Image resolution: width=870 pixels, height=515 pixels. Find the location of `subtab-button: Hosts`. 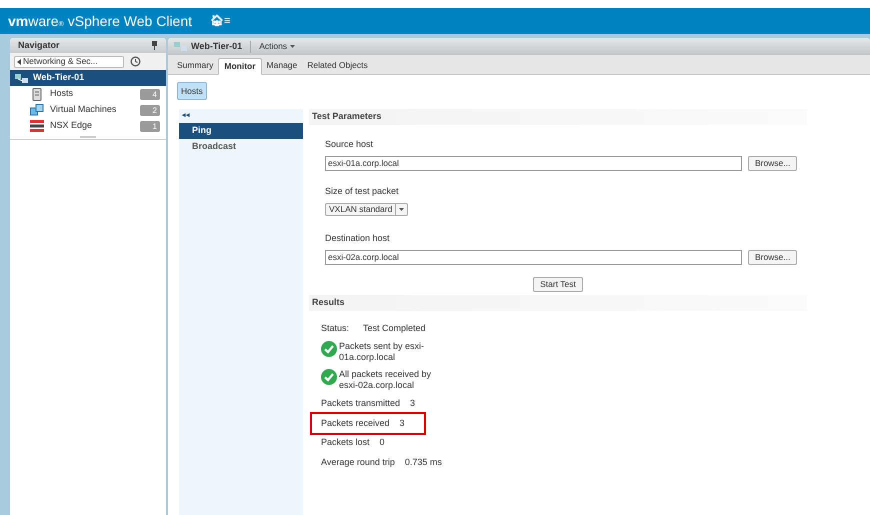

subtab-button: Hosts is located at coordinates (192, 91).